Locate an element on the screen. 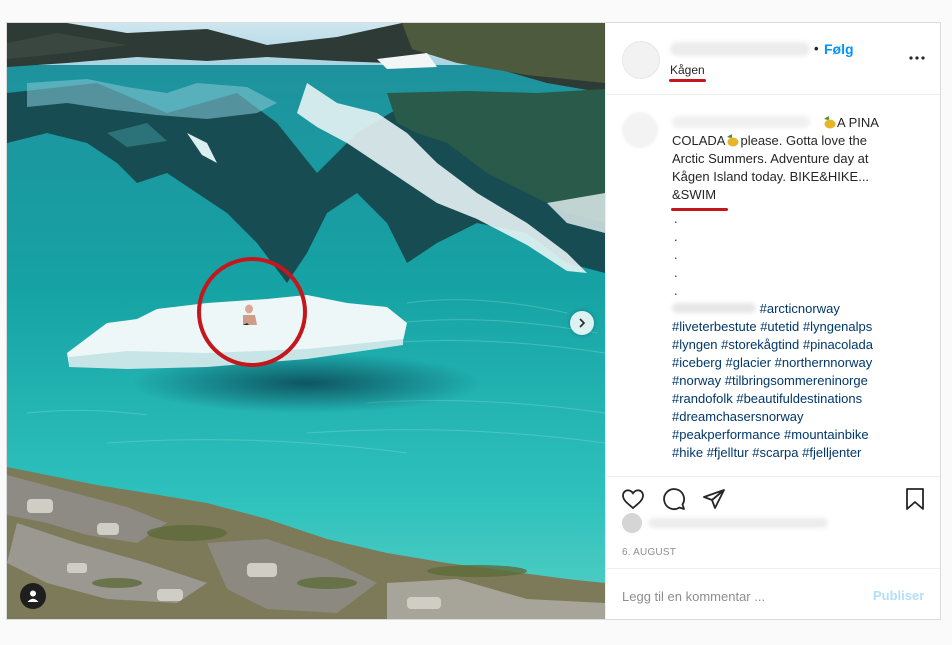 This screenshot has width=952, height=645. hashtag-link: #fjelltur is located at coordinates (728, 452).